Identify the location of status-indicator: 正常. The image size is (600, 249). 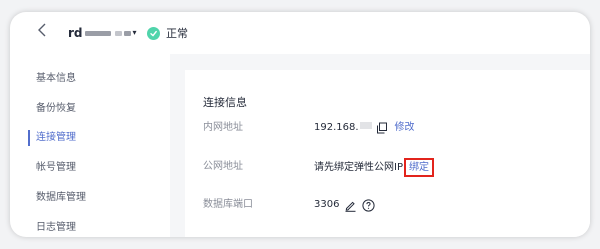
(167, 33).